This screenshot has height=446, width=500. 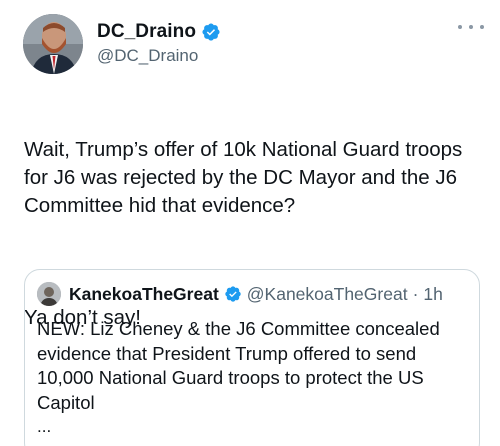 What do you see at coordinates (471, 27) in the screenshot?
I see `more-horizontal-icon` at bounding box center [471, 27].